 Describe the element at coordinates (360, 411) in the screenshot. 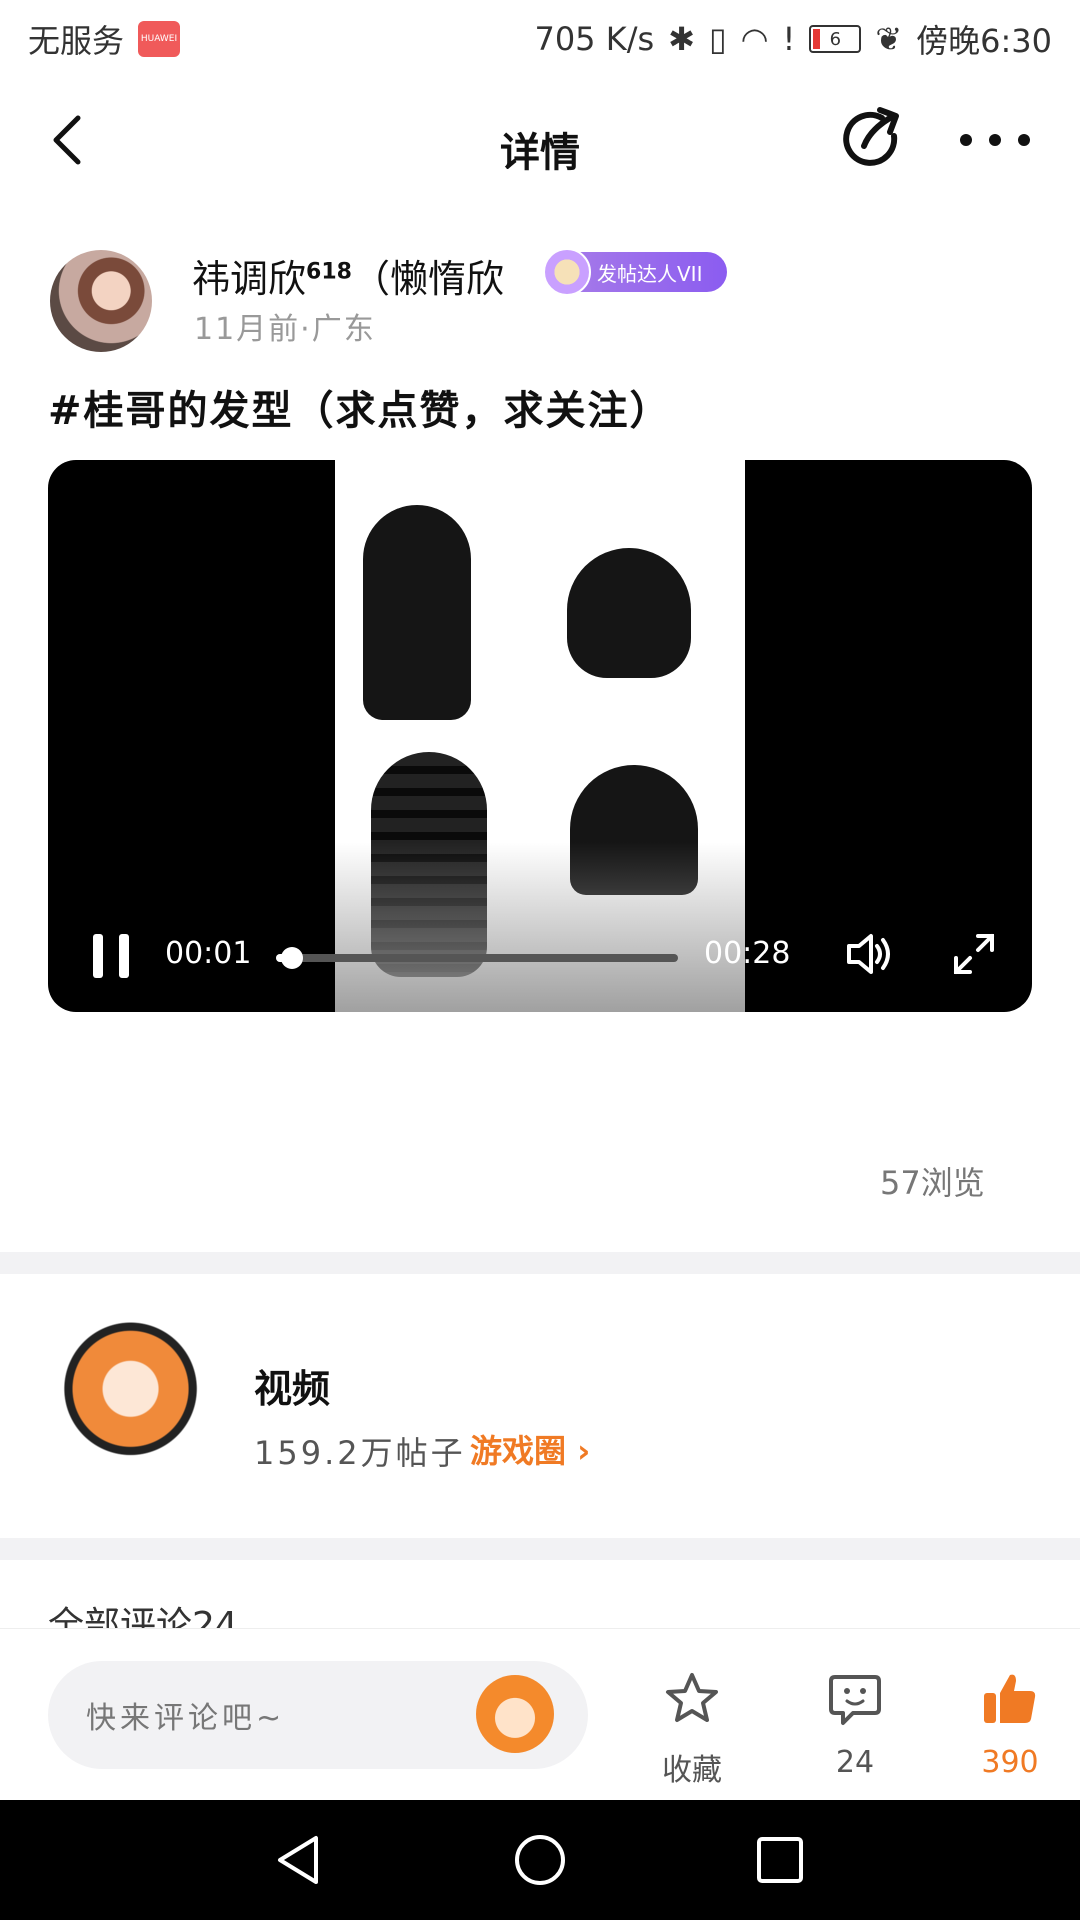

I see `post-title: #桂哥的发型（求点赞，求关注）` at that location.